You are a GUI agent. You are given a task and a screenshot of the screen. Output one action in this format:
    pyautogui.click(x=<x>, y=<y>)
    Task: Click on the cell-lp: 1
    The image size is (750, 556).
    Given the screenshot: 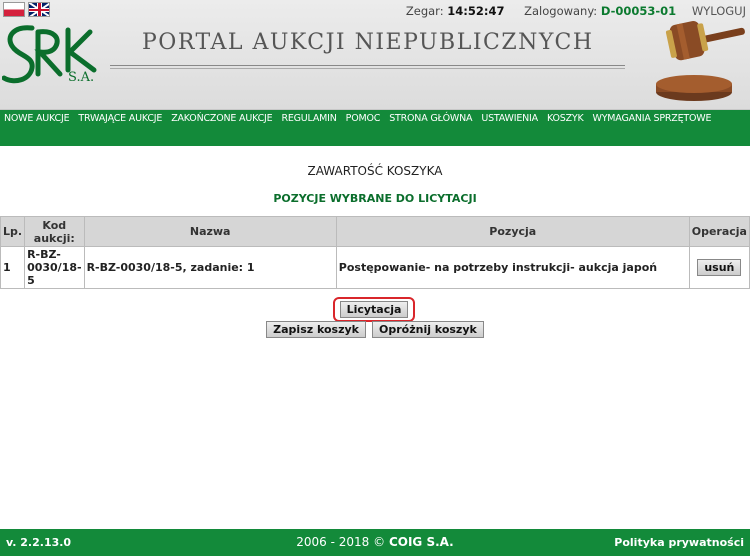 What is the action you would take?
    pyautogui.click(x=13, y=267)
    